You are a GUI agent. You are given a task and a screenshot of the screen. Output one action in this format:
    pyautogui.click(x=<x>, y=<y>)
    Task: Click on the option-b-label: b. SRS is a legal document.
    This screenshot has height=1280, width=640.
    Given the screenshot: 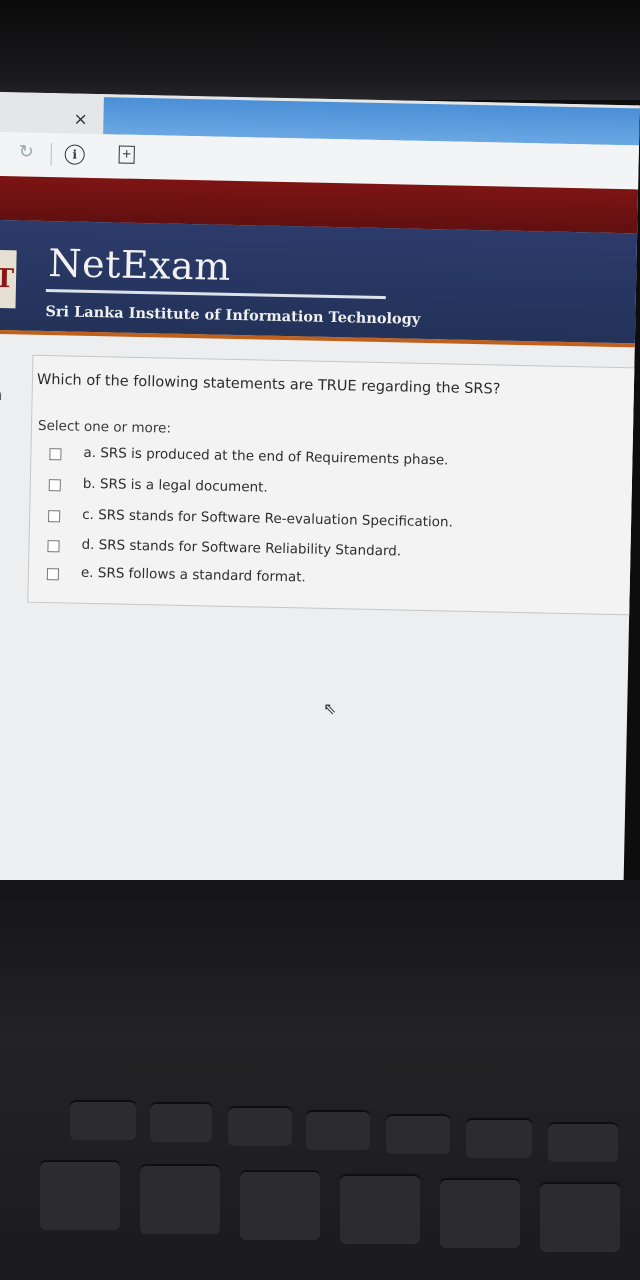 What is the action you would take?
    pyautogui.click(x=175, y=486)
    